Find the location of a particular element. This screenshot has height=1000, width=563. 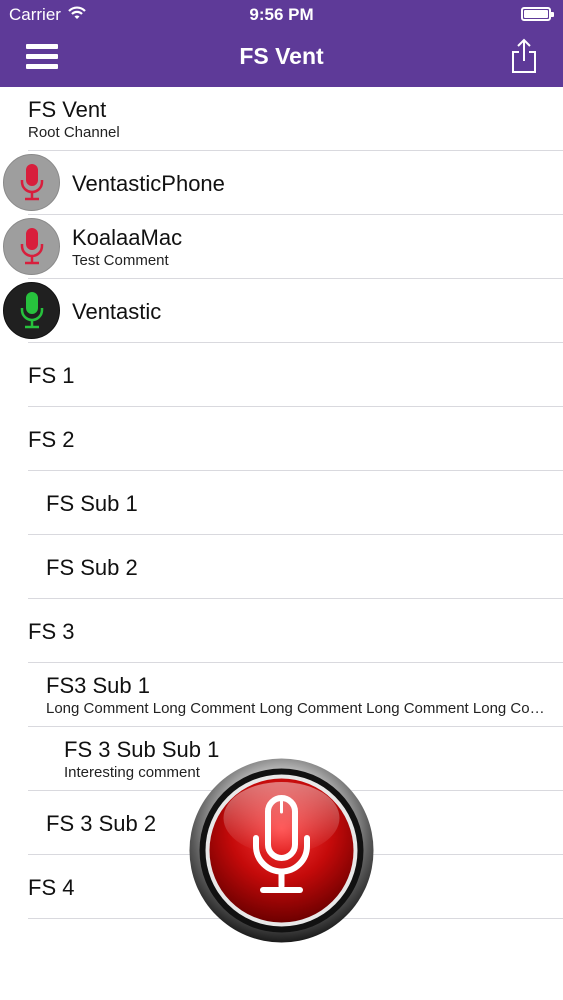

channel-title: FS 2 is located at coordinates (51, 439).